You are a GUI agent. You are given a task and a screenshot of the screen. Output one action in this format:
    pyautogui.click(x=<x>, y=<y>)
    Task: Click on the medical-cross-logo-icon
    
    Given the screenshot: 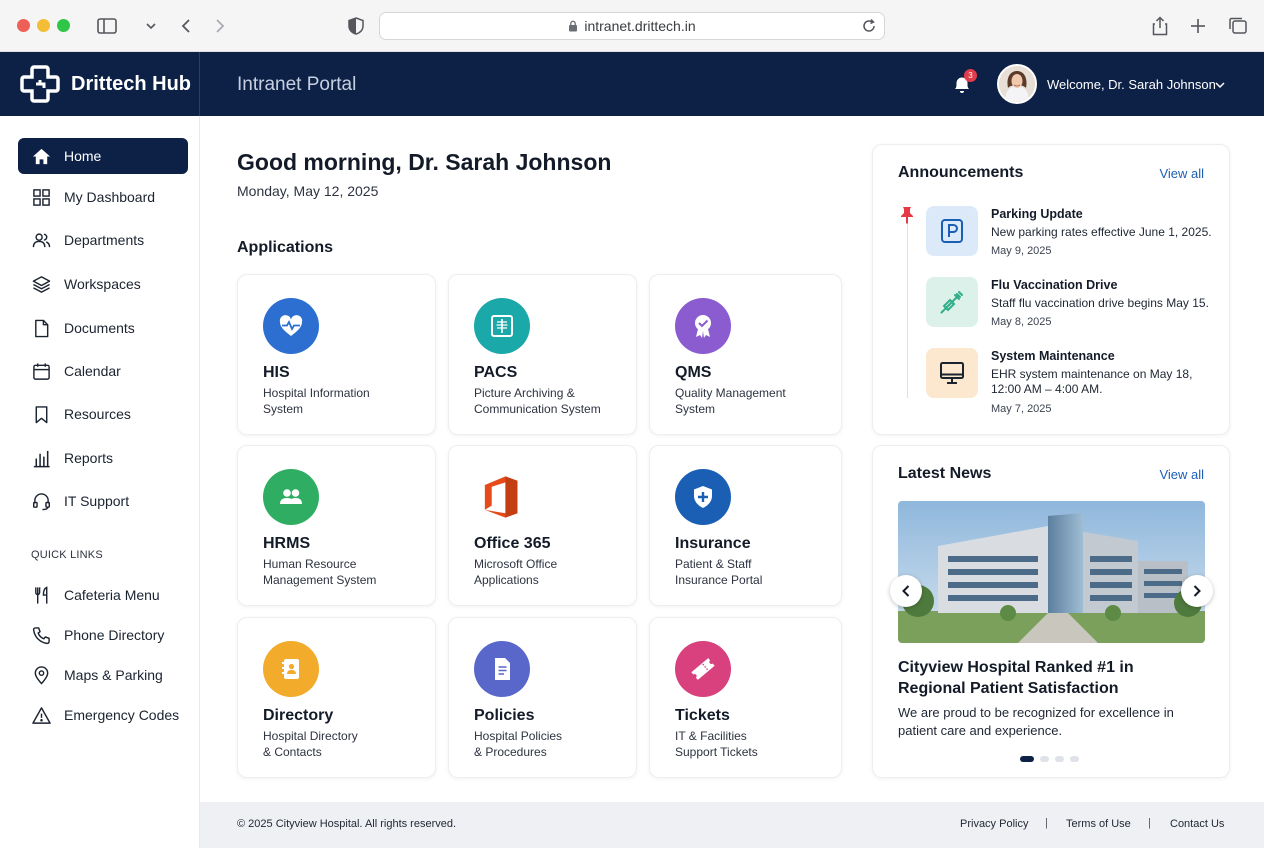 What is the action you would take?
    pyautogui.click(x=40, y=84)
    